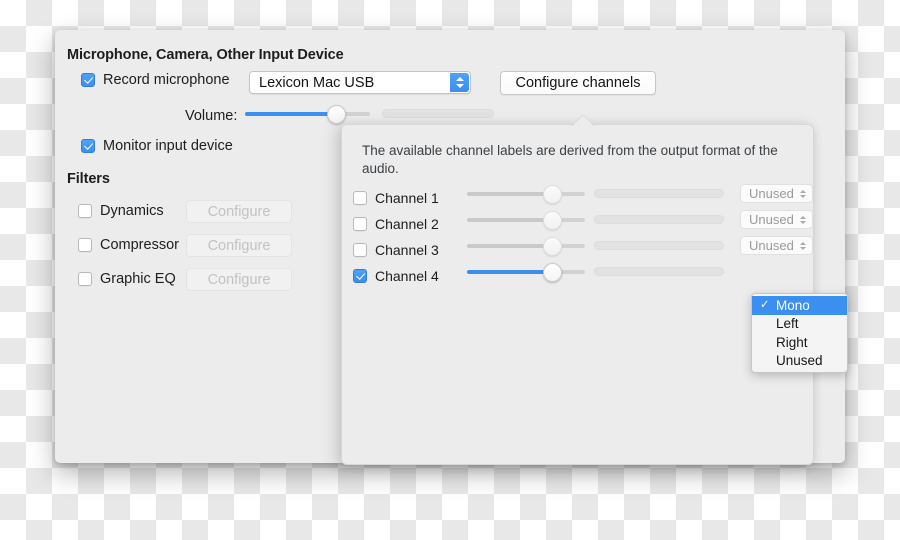  Describe the element at coordinates (88, 80) in the screenshot. I see `record-microphone-checkbox` at that location.